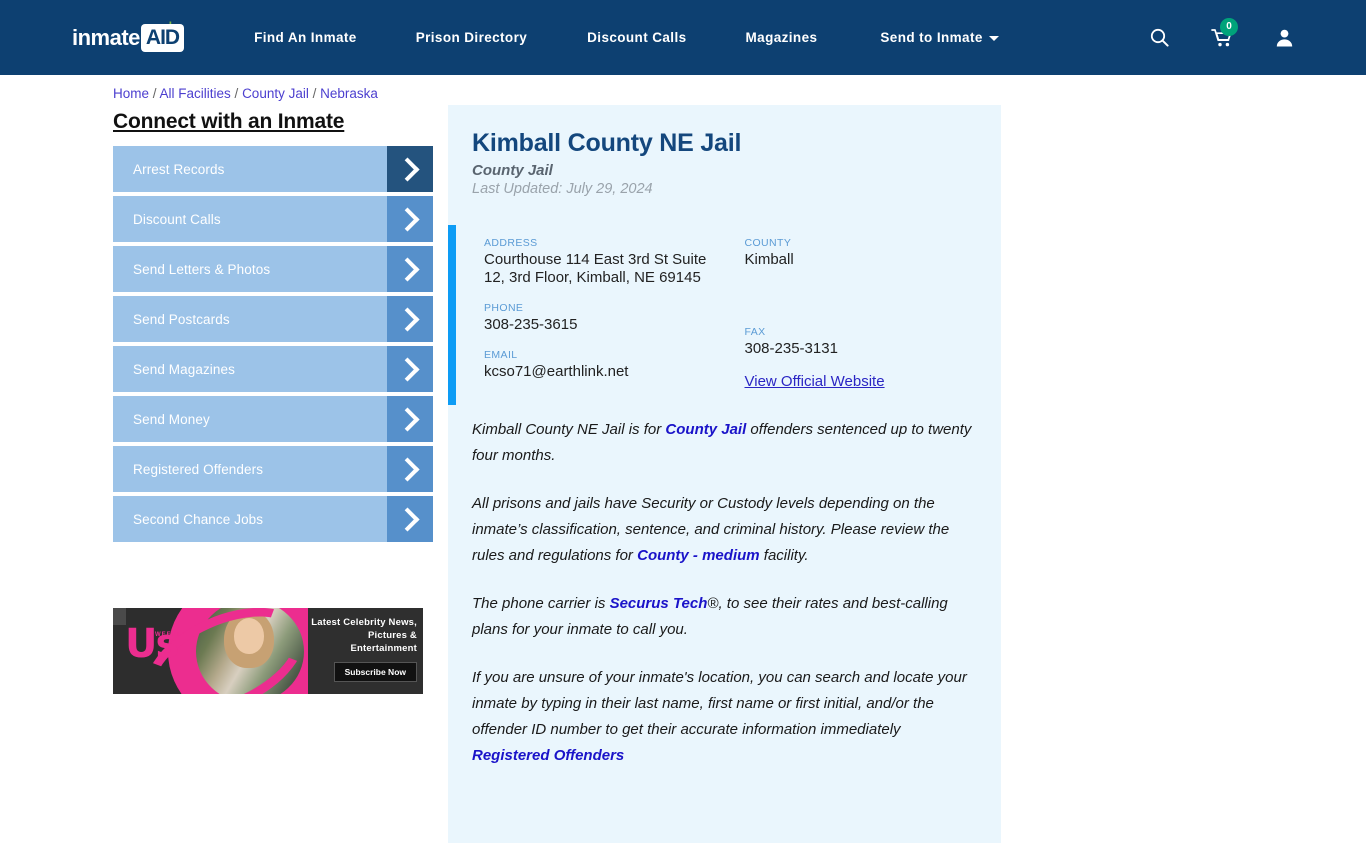 Image resolution: width=1366 pixels, height=843 pixels. I want to click on sidebar-item-label: Send Magazines, so click(184, 369).